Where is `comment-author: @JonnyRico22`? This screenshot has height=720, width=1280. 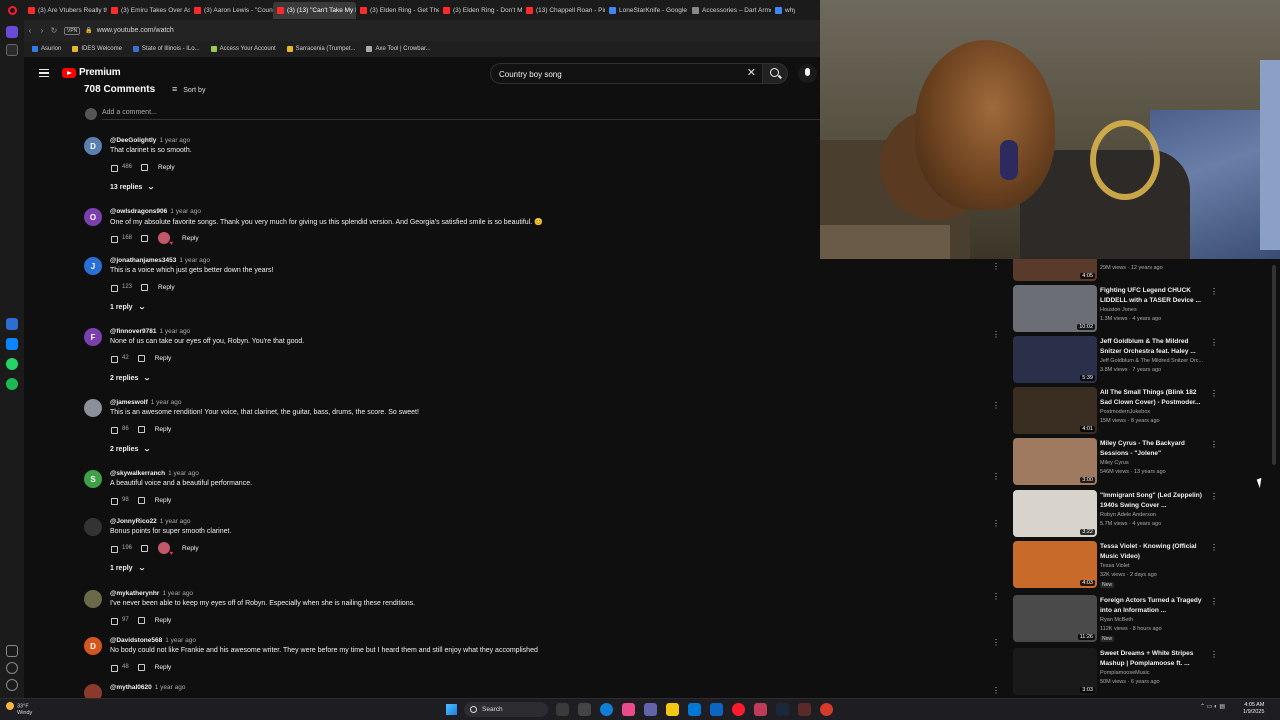
comment-author: @JonnyRico22 is located at coordinates (133, 521).